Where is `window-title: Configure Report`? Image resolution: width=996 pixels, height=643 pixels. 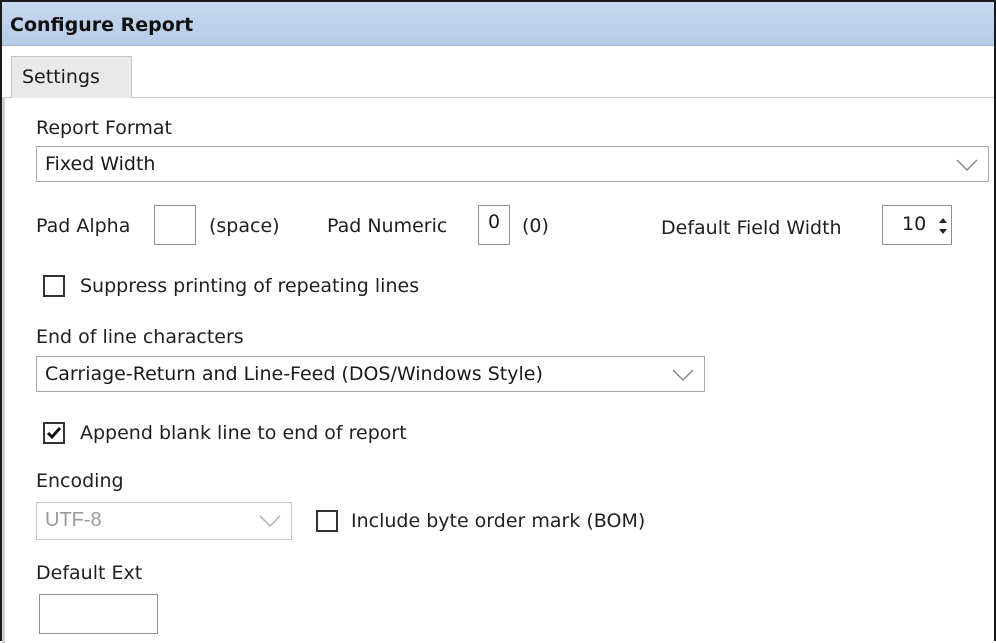 window-title: Configure Report is located at coordinates (102, 25).